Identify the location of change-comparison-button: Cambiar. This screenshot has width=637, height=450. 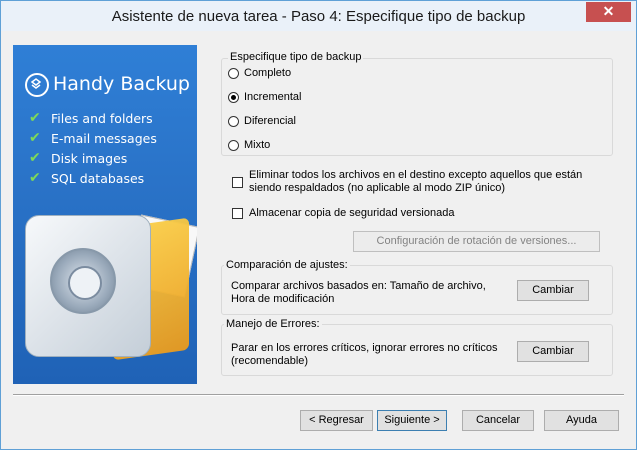
(553, 290).